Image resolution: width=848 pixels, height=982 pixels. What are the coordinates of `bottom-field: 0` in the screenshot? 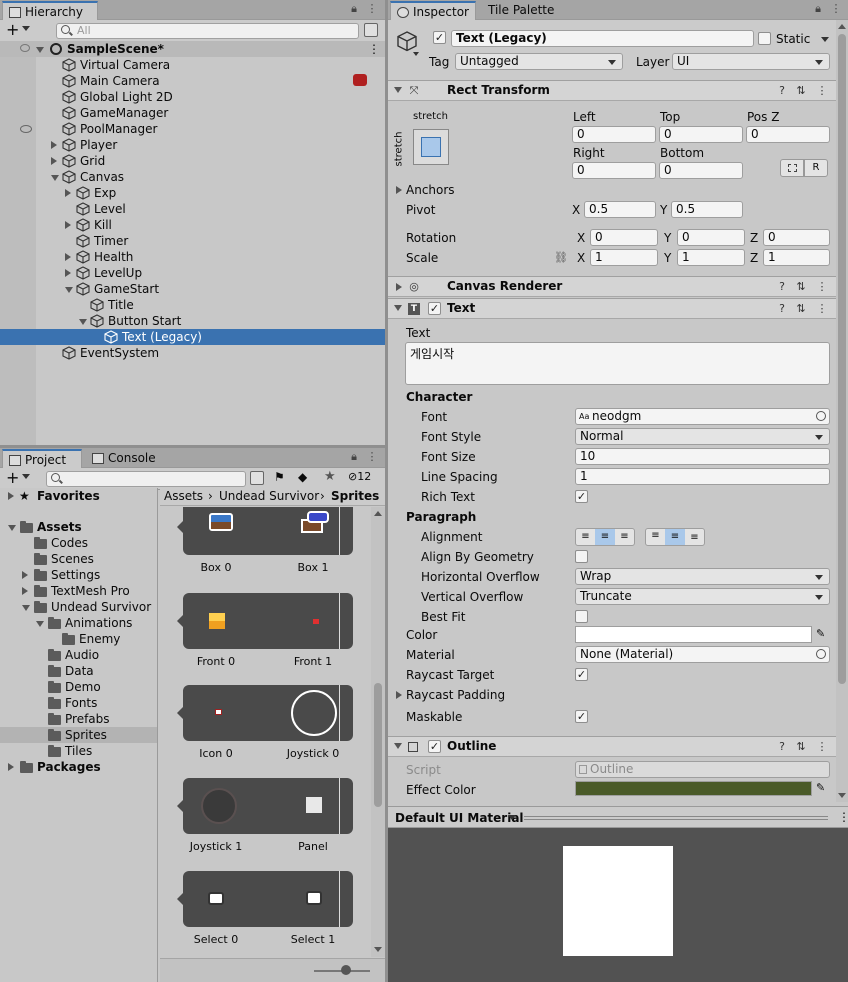 It's located at (701, 170).